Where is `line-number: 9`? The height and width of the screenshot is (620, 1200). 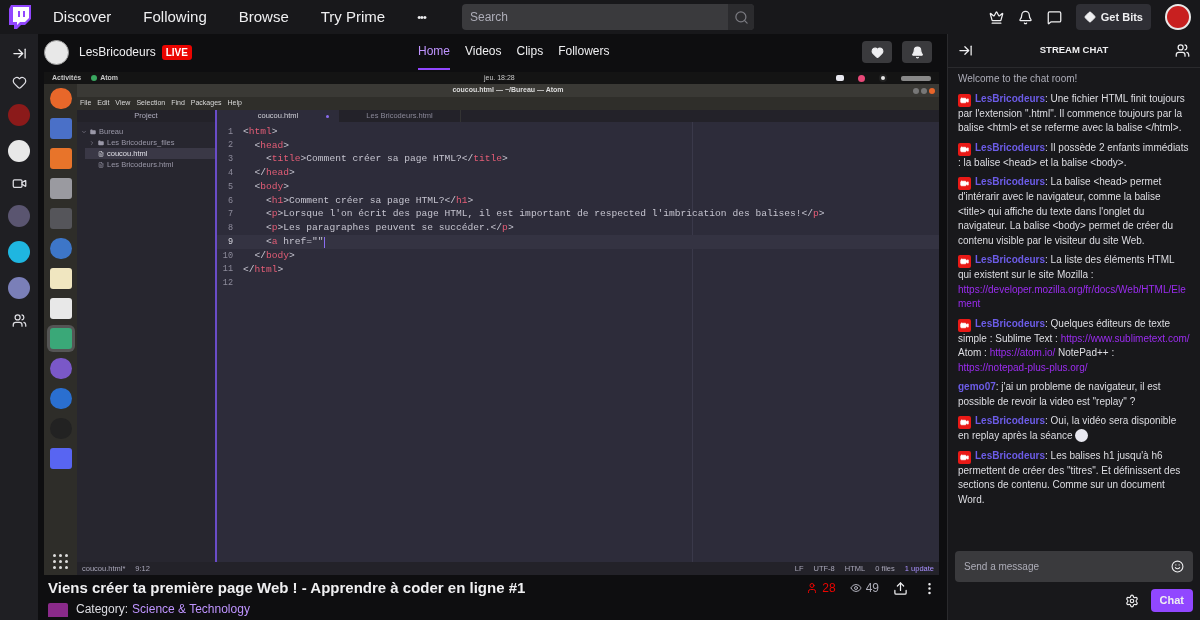
line-number: 9 is located at coordinates (230, 242).